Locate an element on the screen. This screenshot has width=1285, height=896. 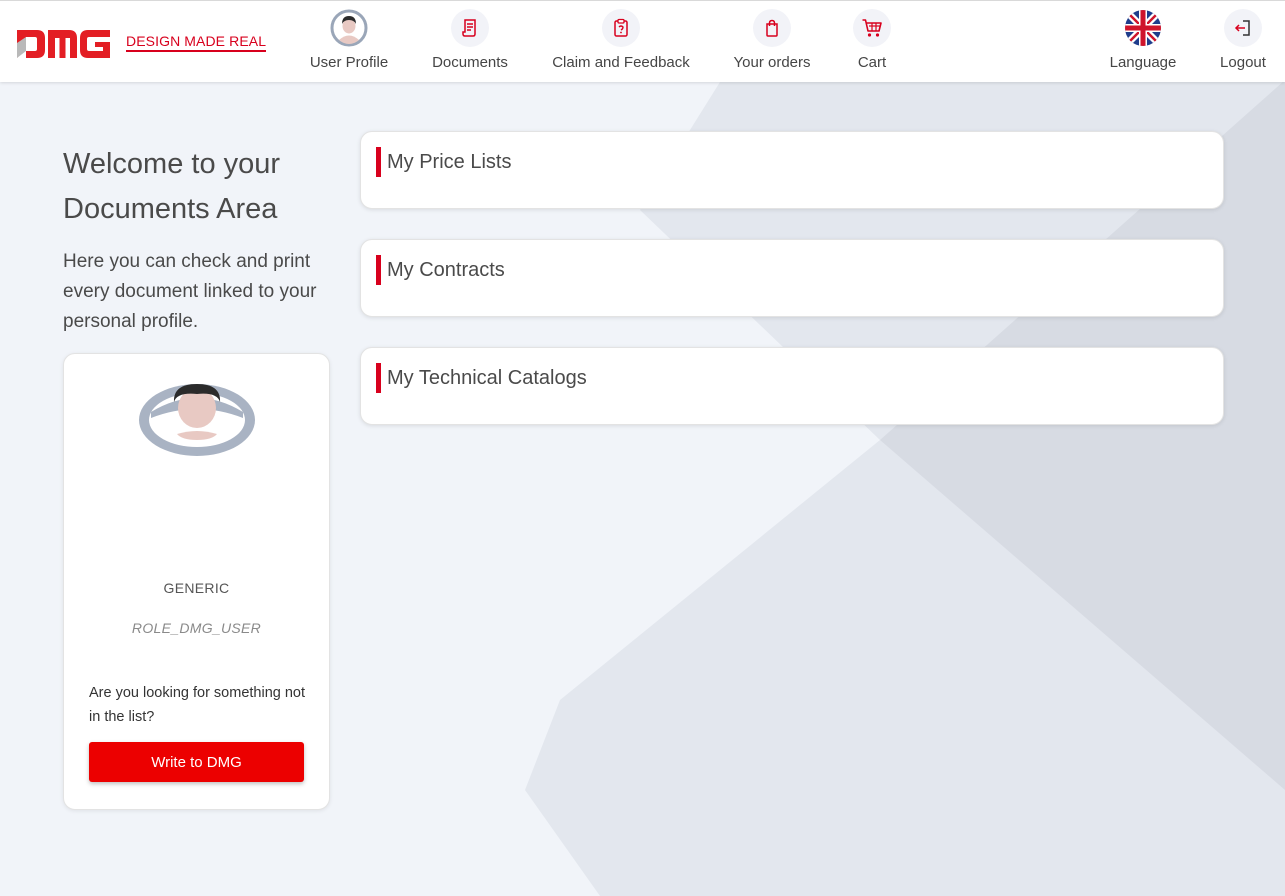
doc-card-price-lists: My Price Lists is located at coordinates (792, 170).